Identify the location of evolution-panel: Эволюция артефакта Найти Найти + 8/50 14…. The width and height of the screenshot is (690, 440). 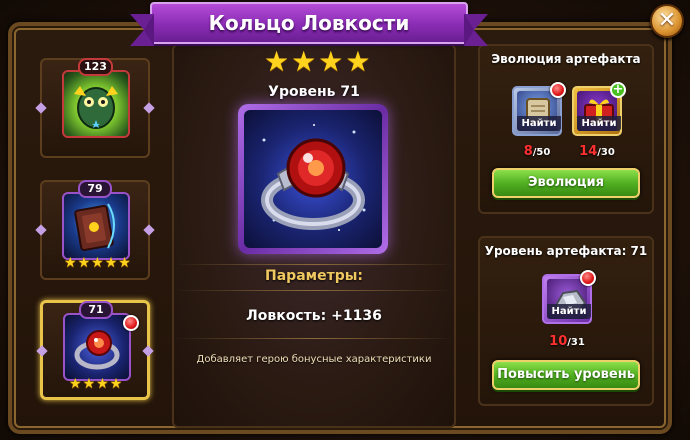
(566, 129).